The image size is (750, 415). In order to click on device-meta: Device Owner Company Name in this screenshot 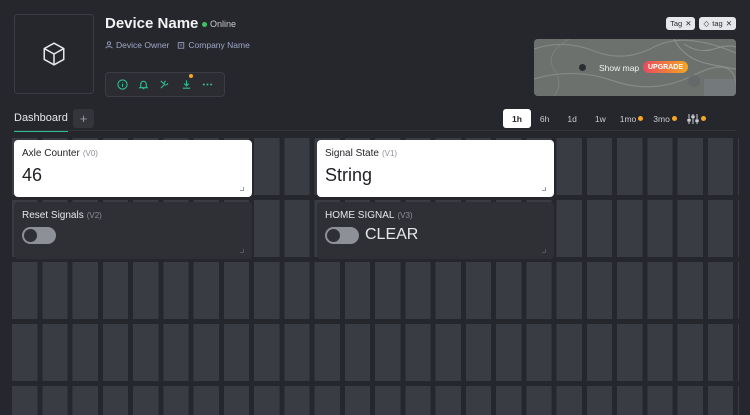, I will do `click(177, 45)`.